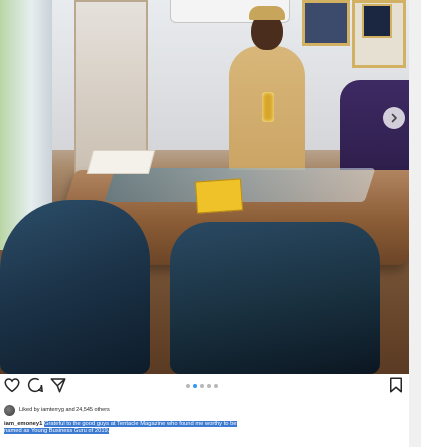  I want to click on comment-button, so click(35, 386).